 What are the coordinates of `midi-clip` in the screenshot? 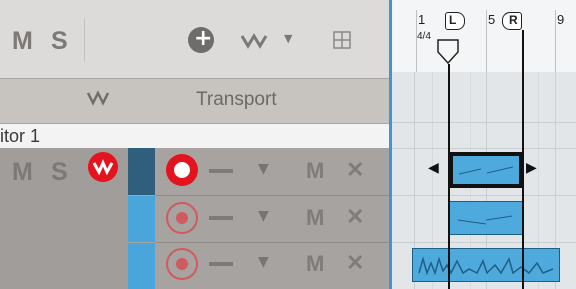 It's located at (486, 218).